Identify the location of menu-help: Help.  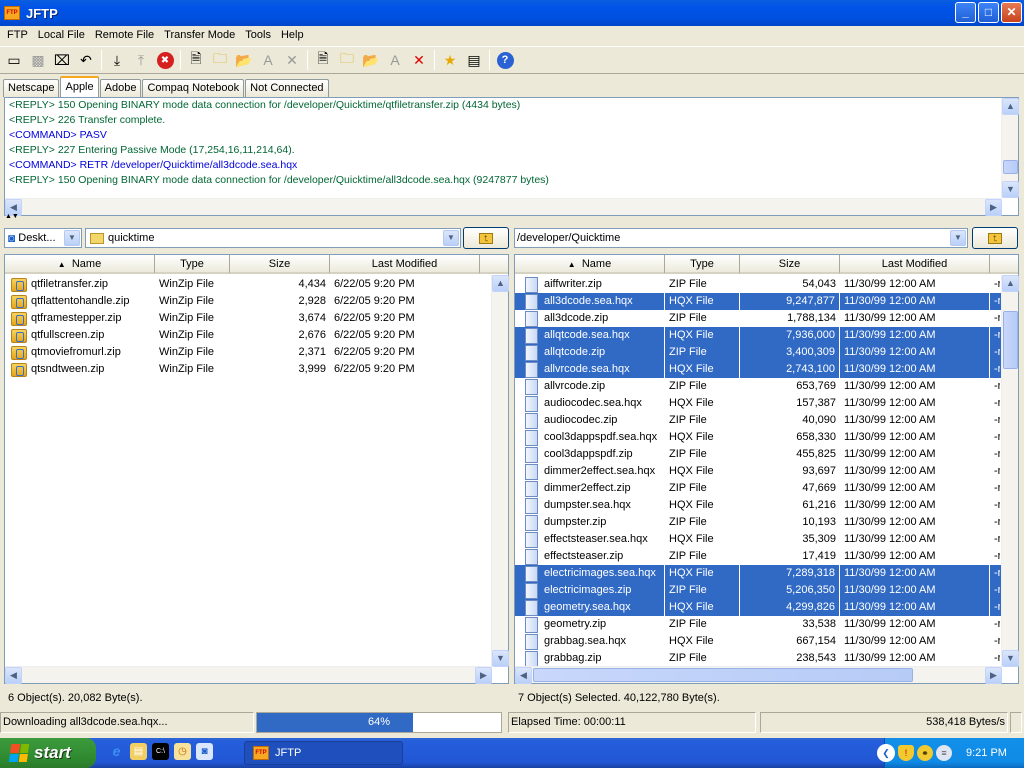
(292, 35).